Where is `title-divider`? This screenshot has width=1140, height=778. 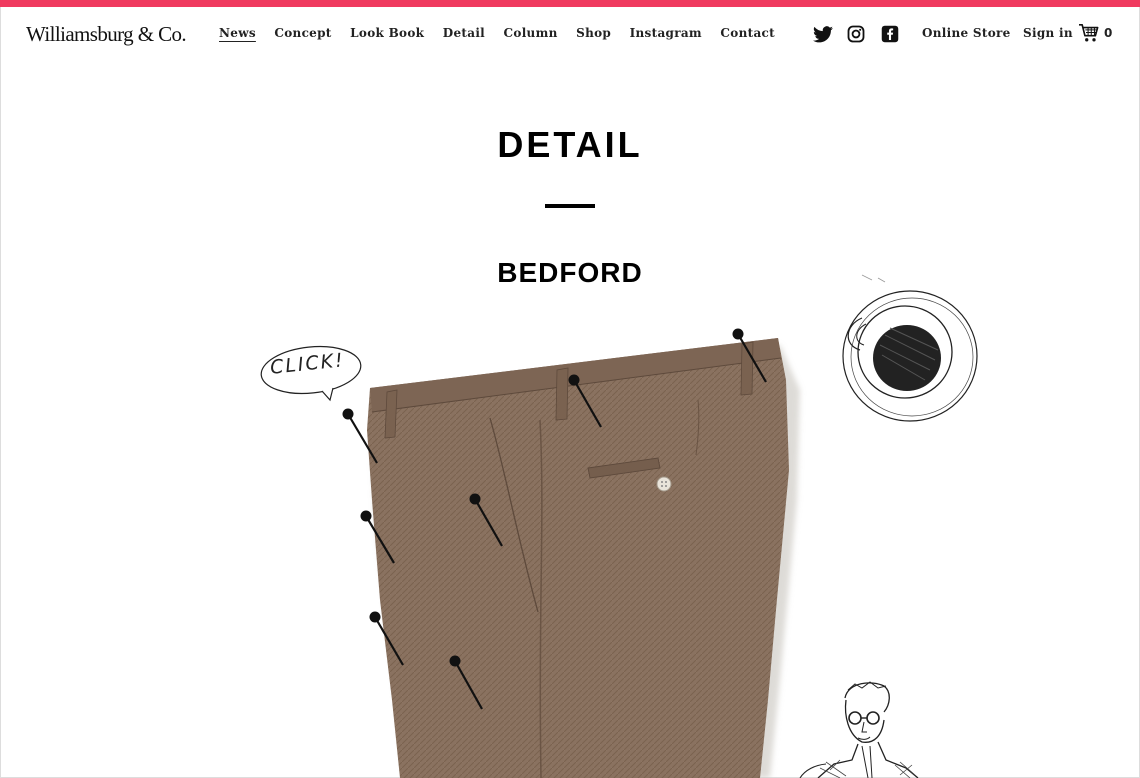 title-divider is located at coordinates (570, 206).